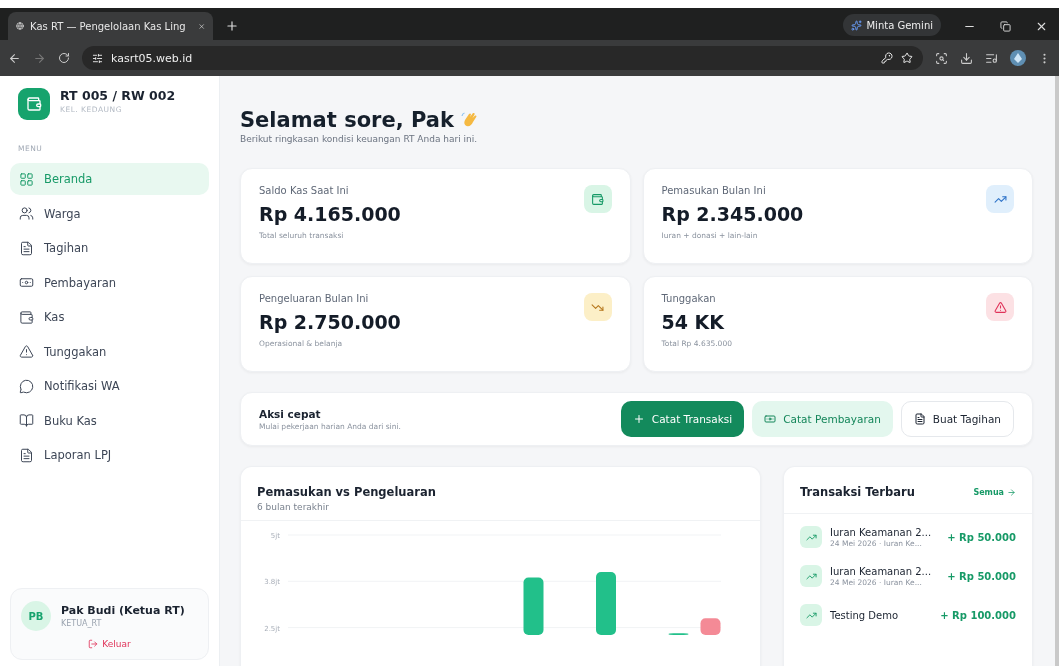  What do you see at coordinates (502, 58) in the screenshot?
I see `address-bar: kasrt05.web.id` at bounding box center [502, 58].